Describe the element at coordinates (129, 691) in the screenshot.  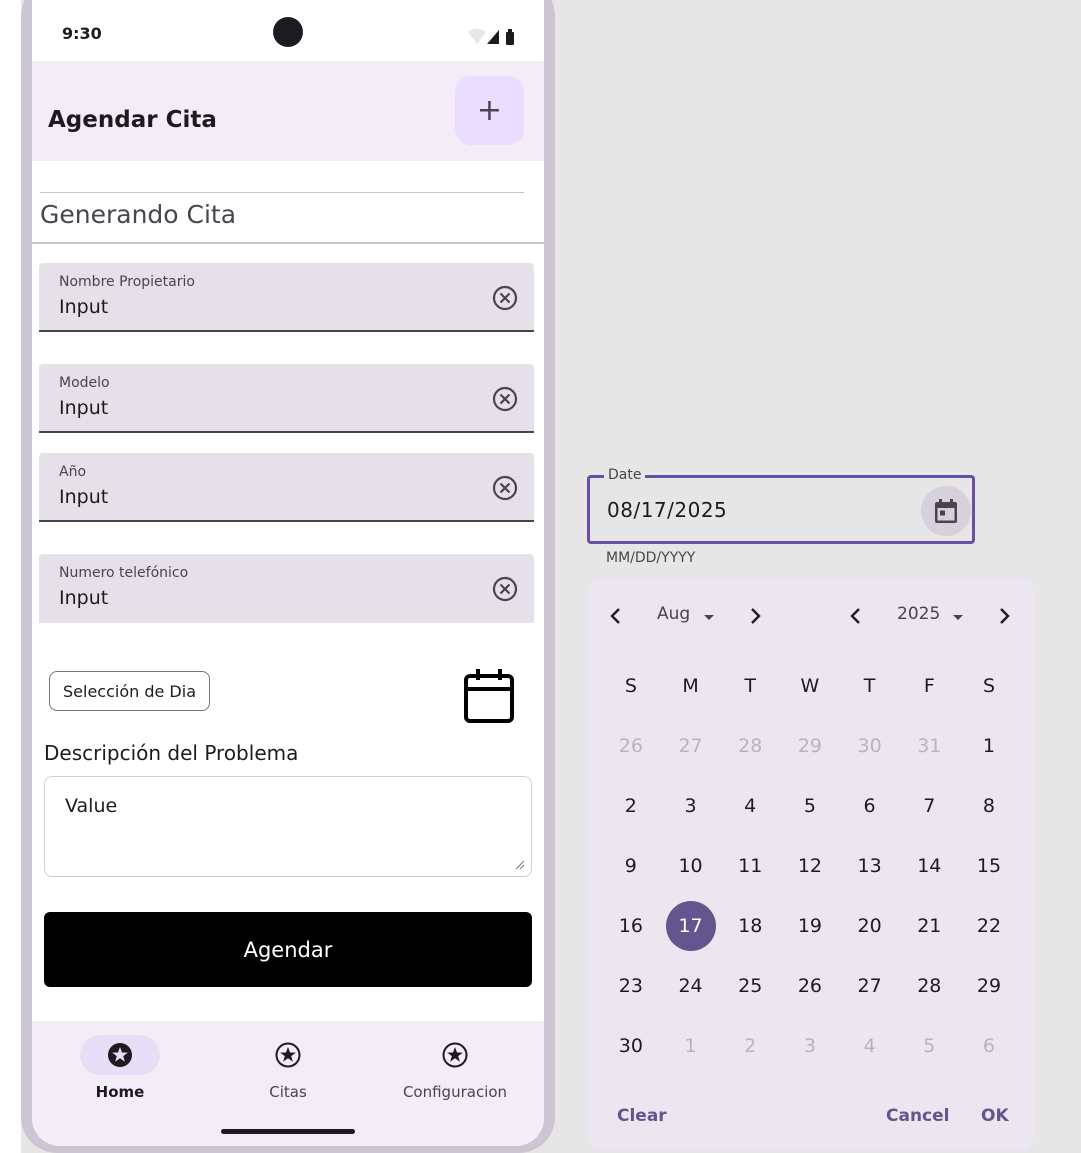
I see `day-selection-button: Selección de Dia` at that location.